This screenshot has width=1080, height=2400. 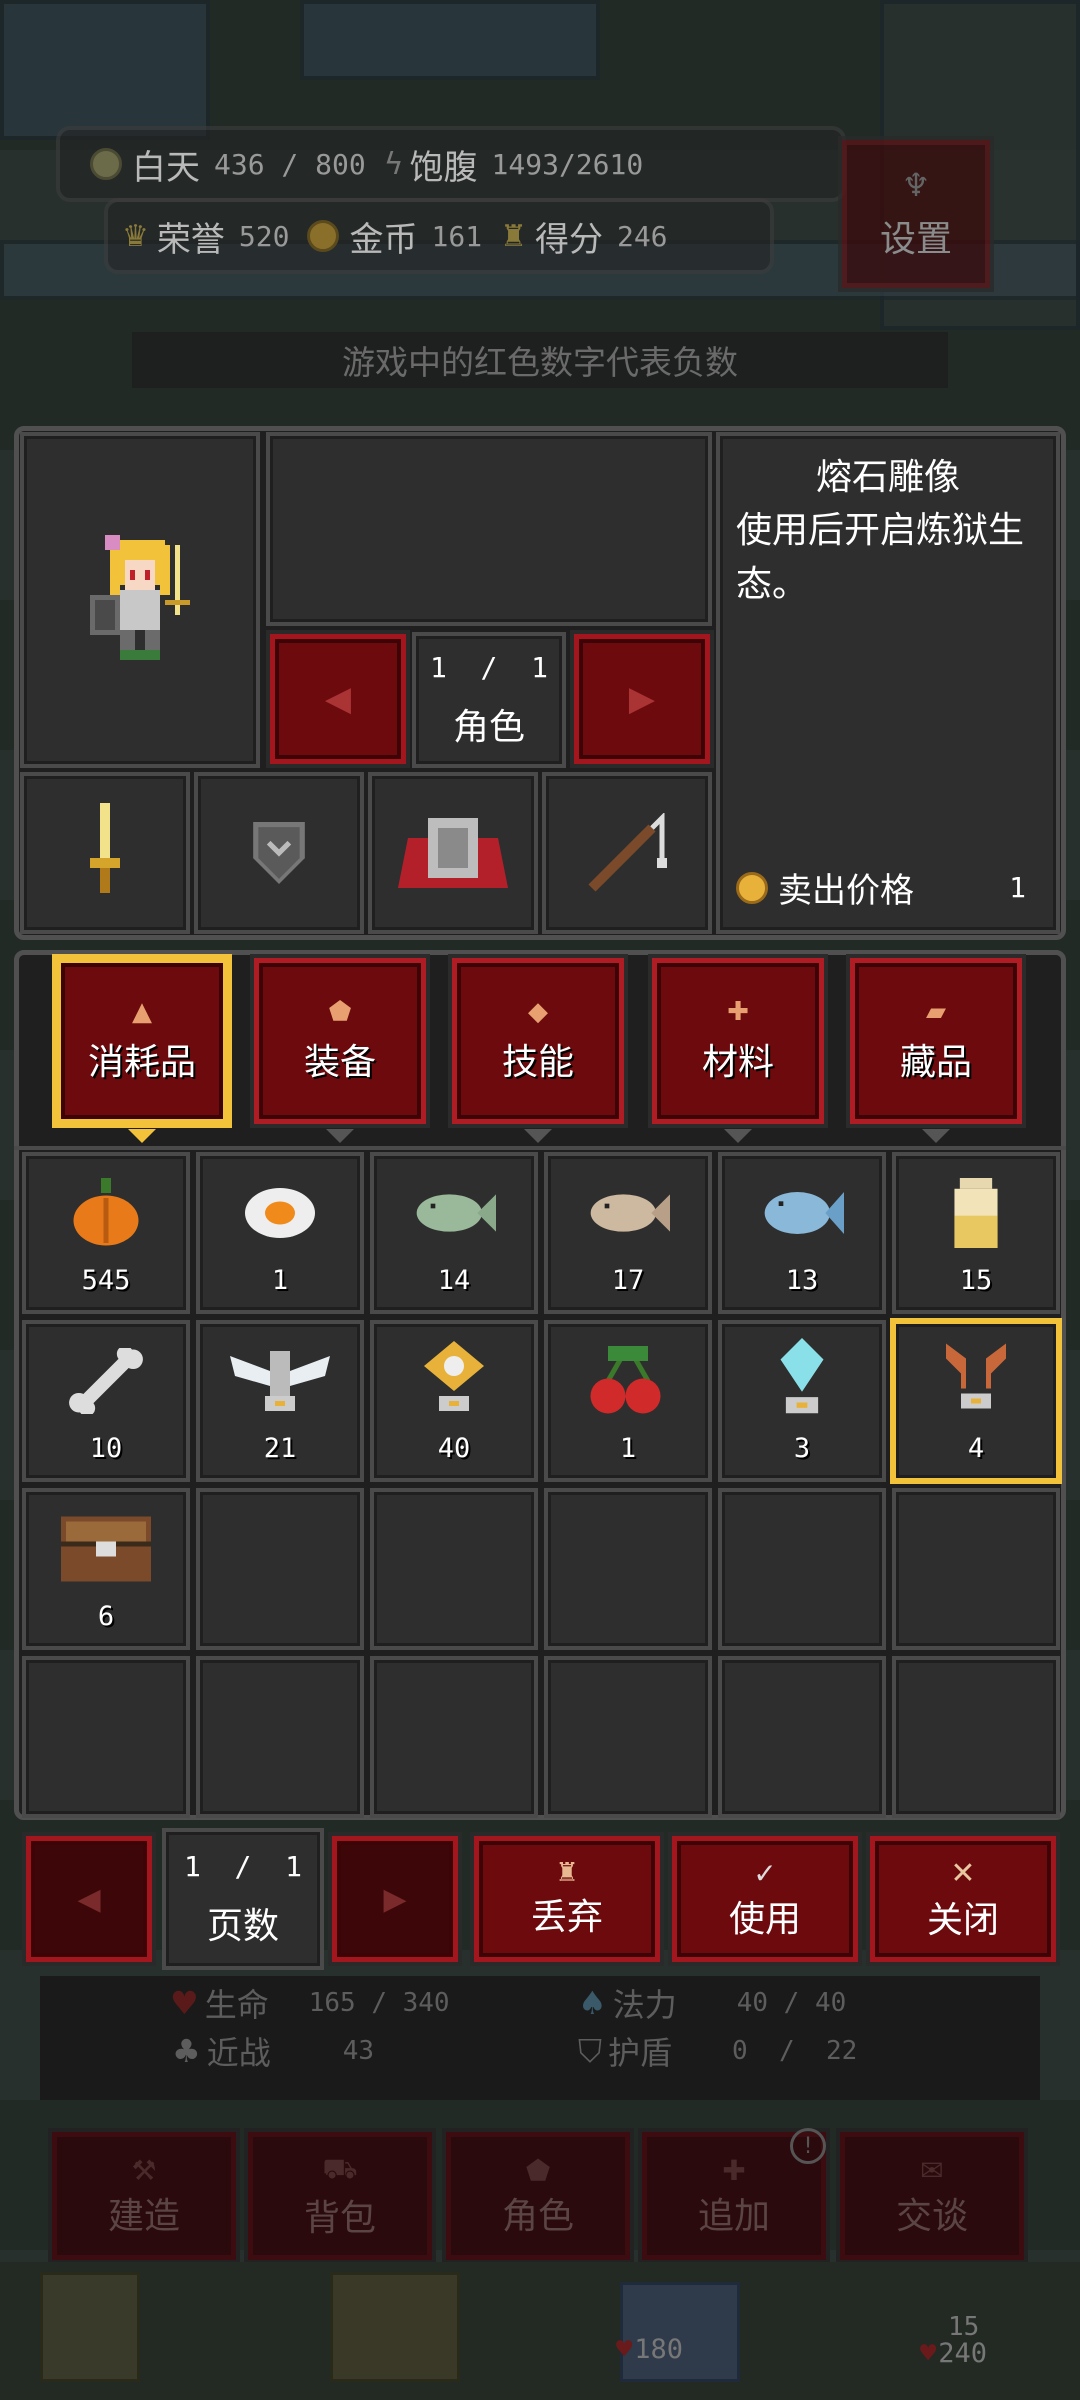 I want to click on right-arrow-icon: ▶, so click(x=642, y=699).